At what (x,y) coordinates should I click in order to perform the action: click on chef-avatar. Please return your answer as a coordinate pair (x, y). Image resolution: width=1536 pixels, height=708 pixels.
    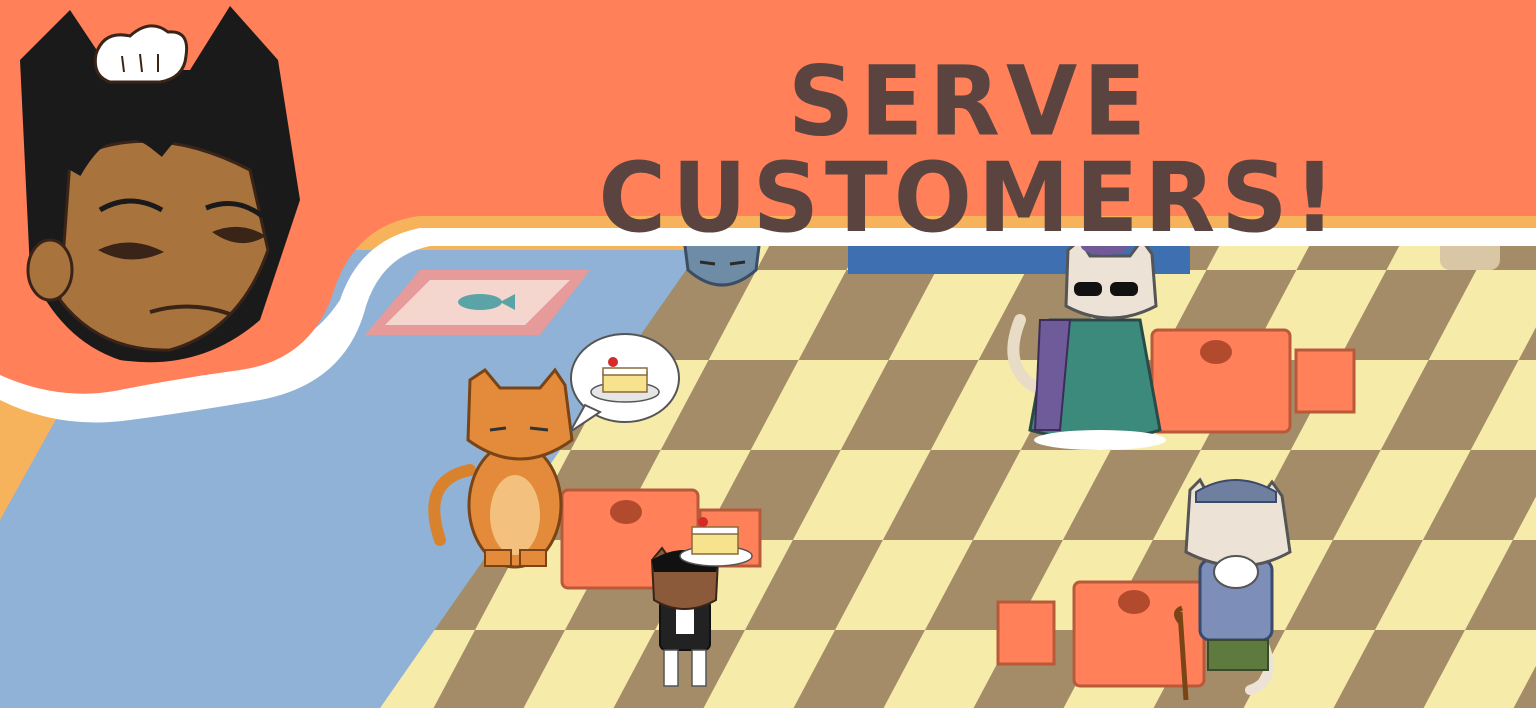
    Looking at the image, I should click on (160, 184).